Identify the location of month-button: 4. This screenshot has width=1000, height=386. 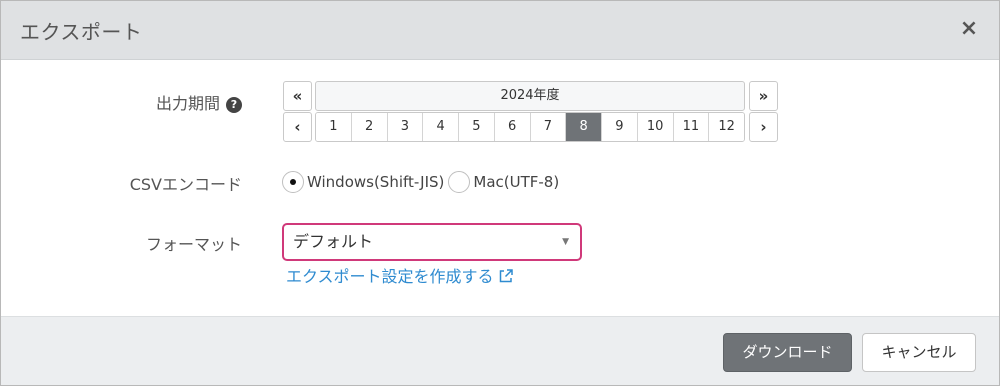
(441, 127).